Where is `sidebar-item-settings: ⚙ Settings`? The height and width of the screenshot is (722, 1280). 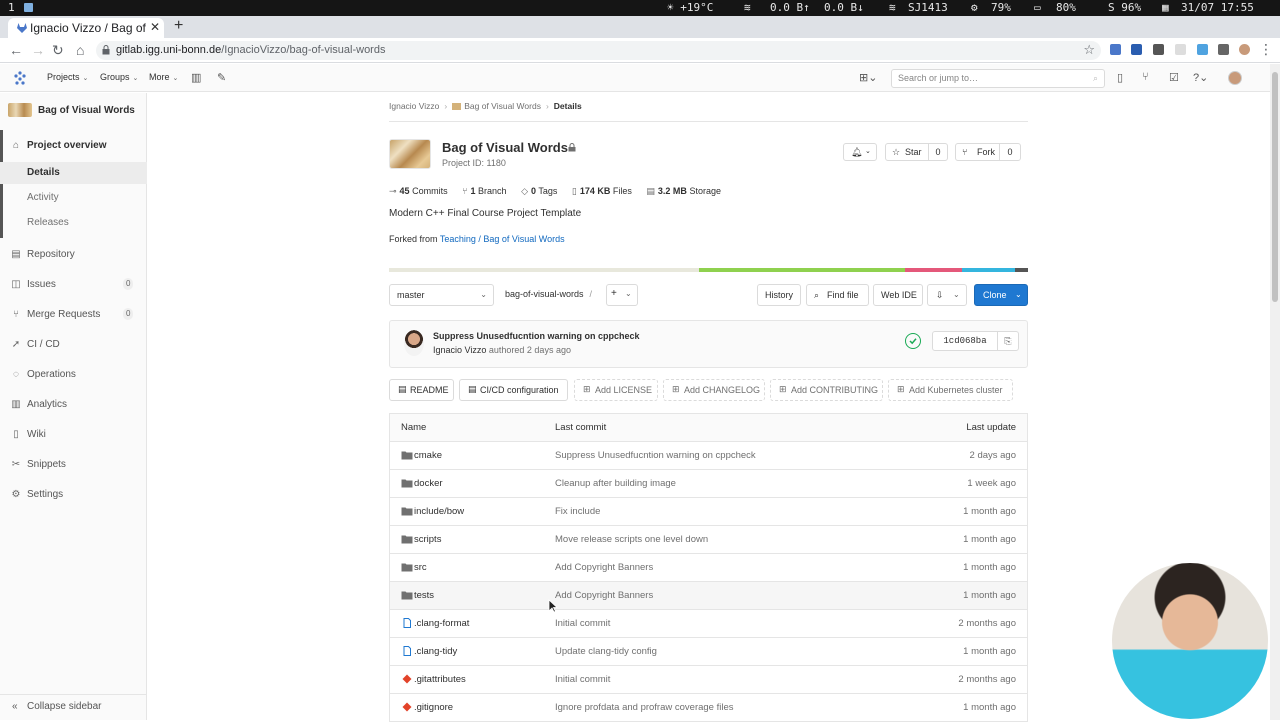
sidebar-item-settings: ⚙ Settings is located at coordinates (73, 495).